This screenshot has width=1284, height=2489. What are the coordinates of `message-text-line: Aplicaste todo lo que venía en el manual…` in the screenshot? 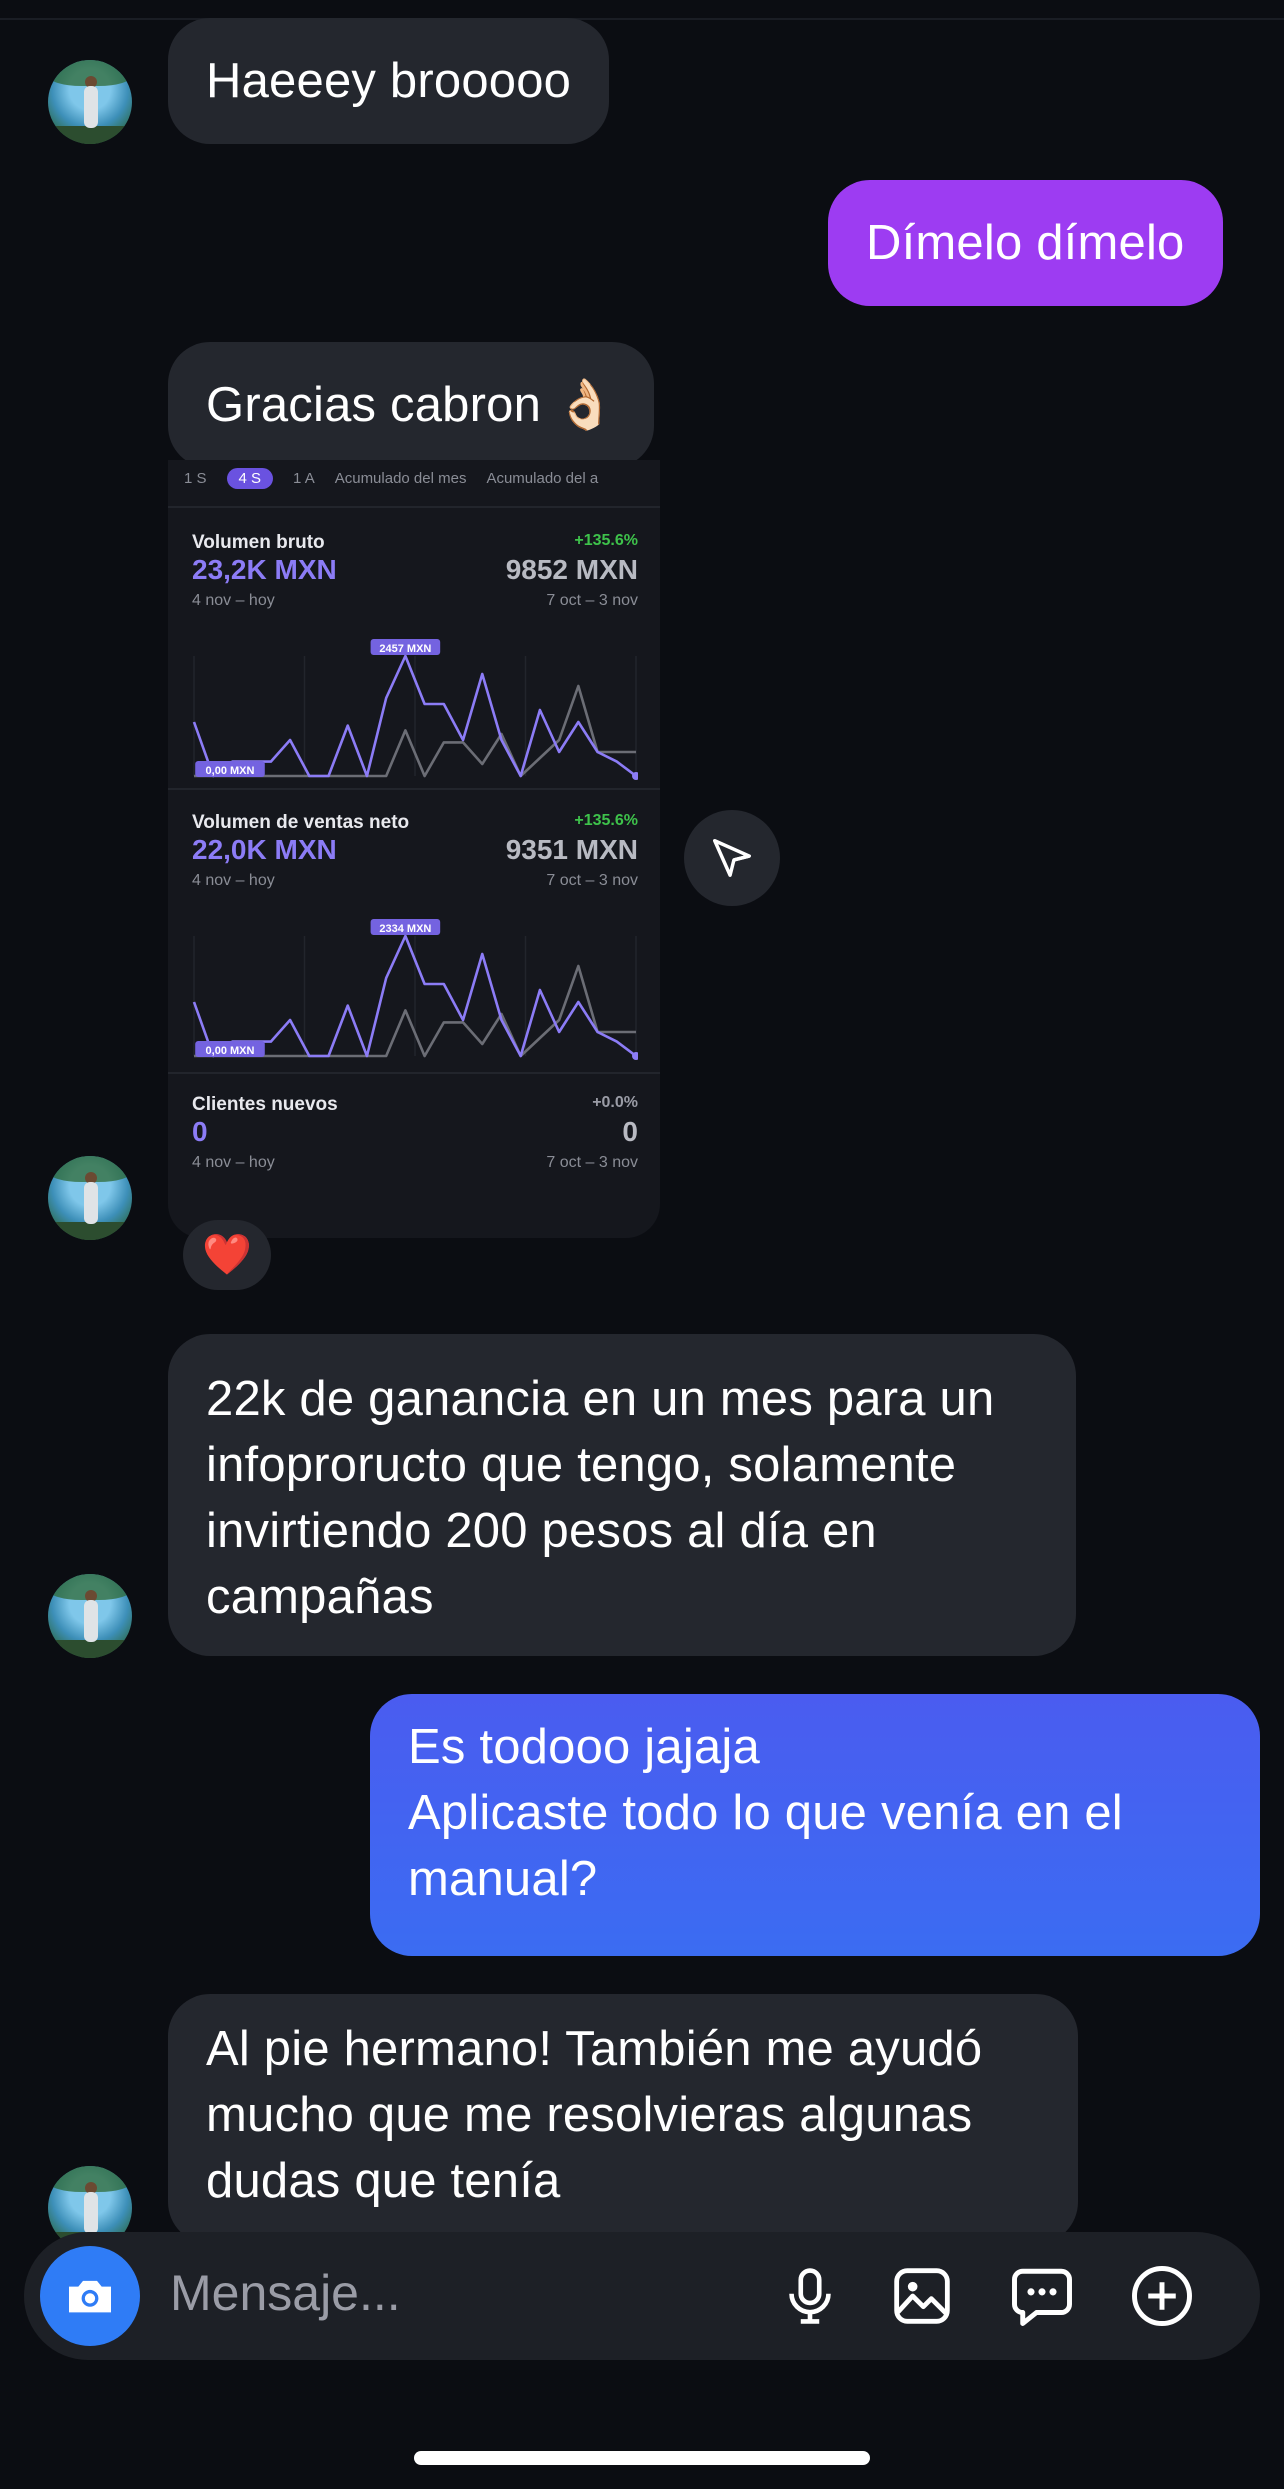 It's located at (765, 1846).